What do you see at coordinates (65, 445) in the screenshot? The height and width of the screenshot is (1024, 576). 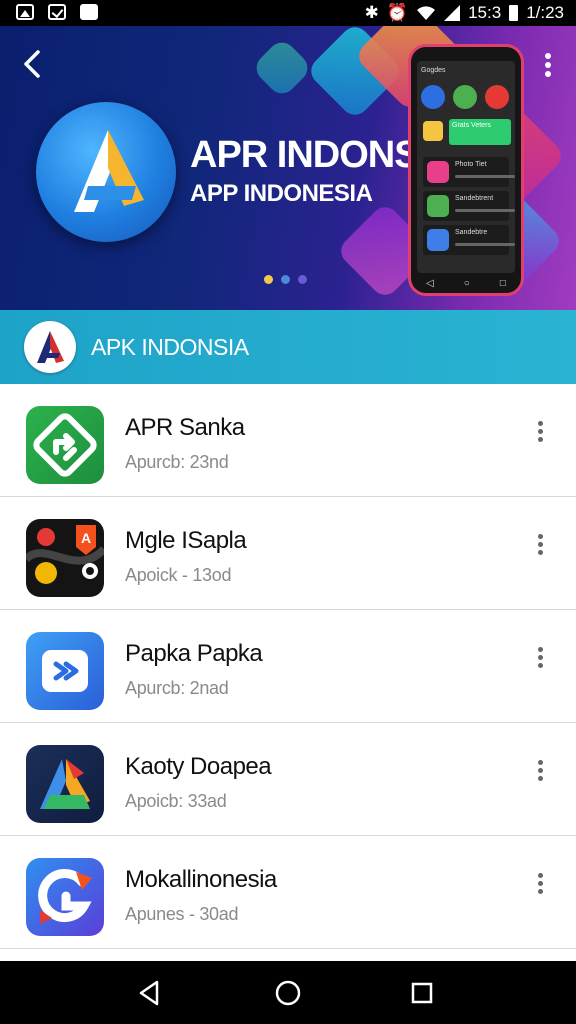 I see `green-arrow-icon` at bounding box center [65, 445].